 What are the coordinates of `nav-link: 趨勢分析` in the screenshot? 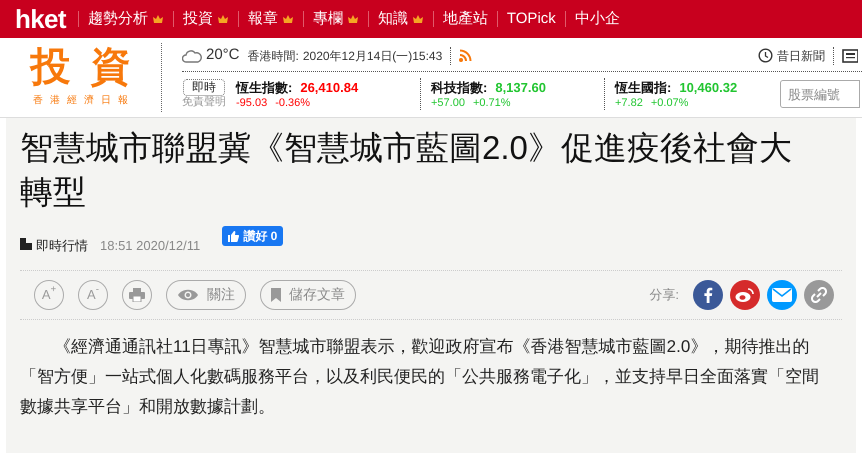 It's located at (118, 19).